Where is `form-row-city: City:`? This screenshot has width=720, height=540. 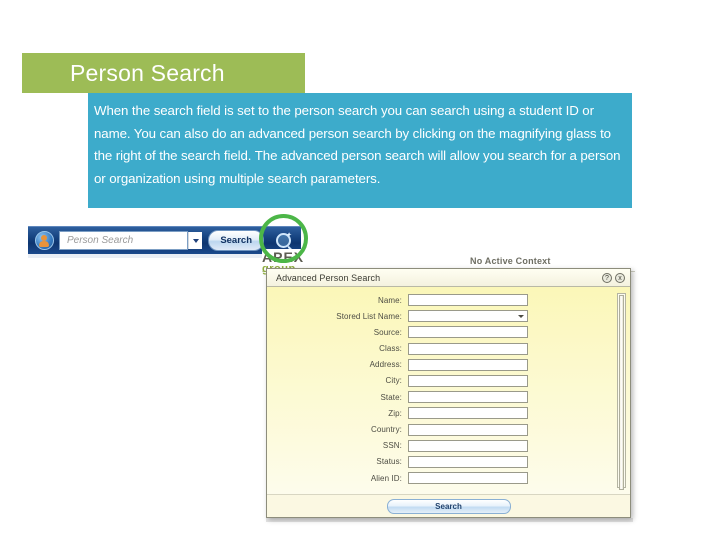 form-row-city: City: is located at coordinates (437, 380).